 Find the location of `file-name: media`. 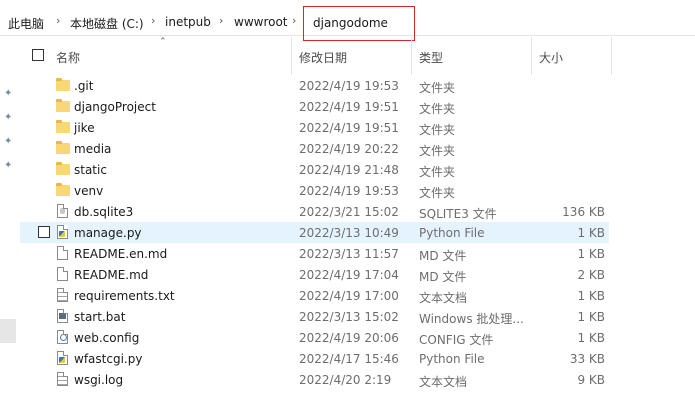

file-name: media is located at coordinates (93, 149).